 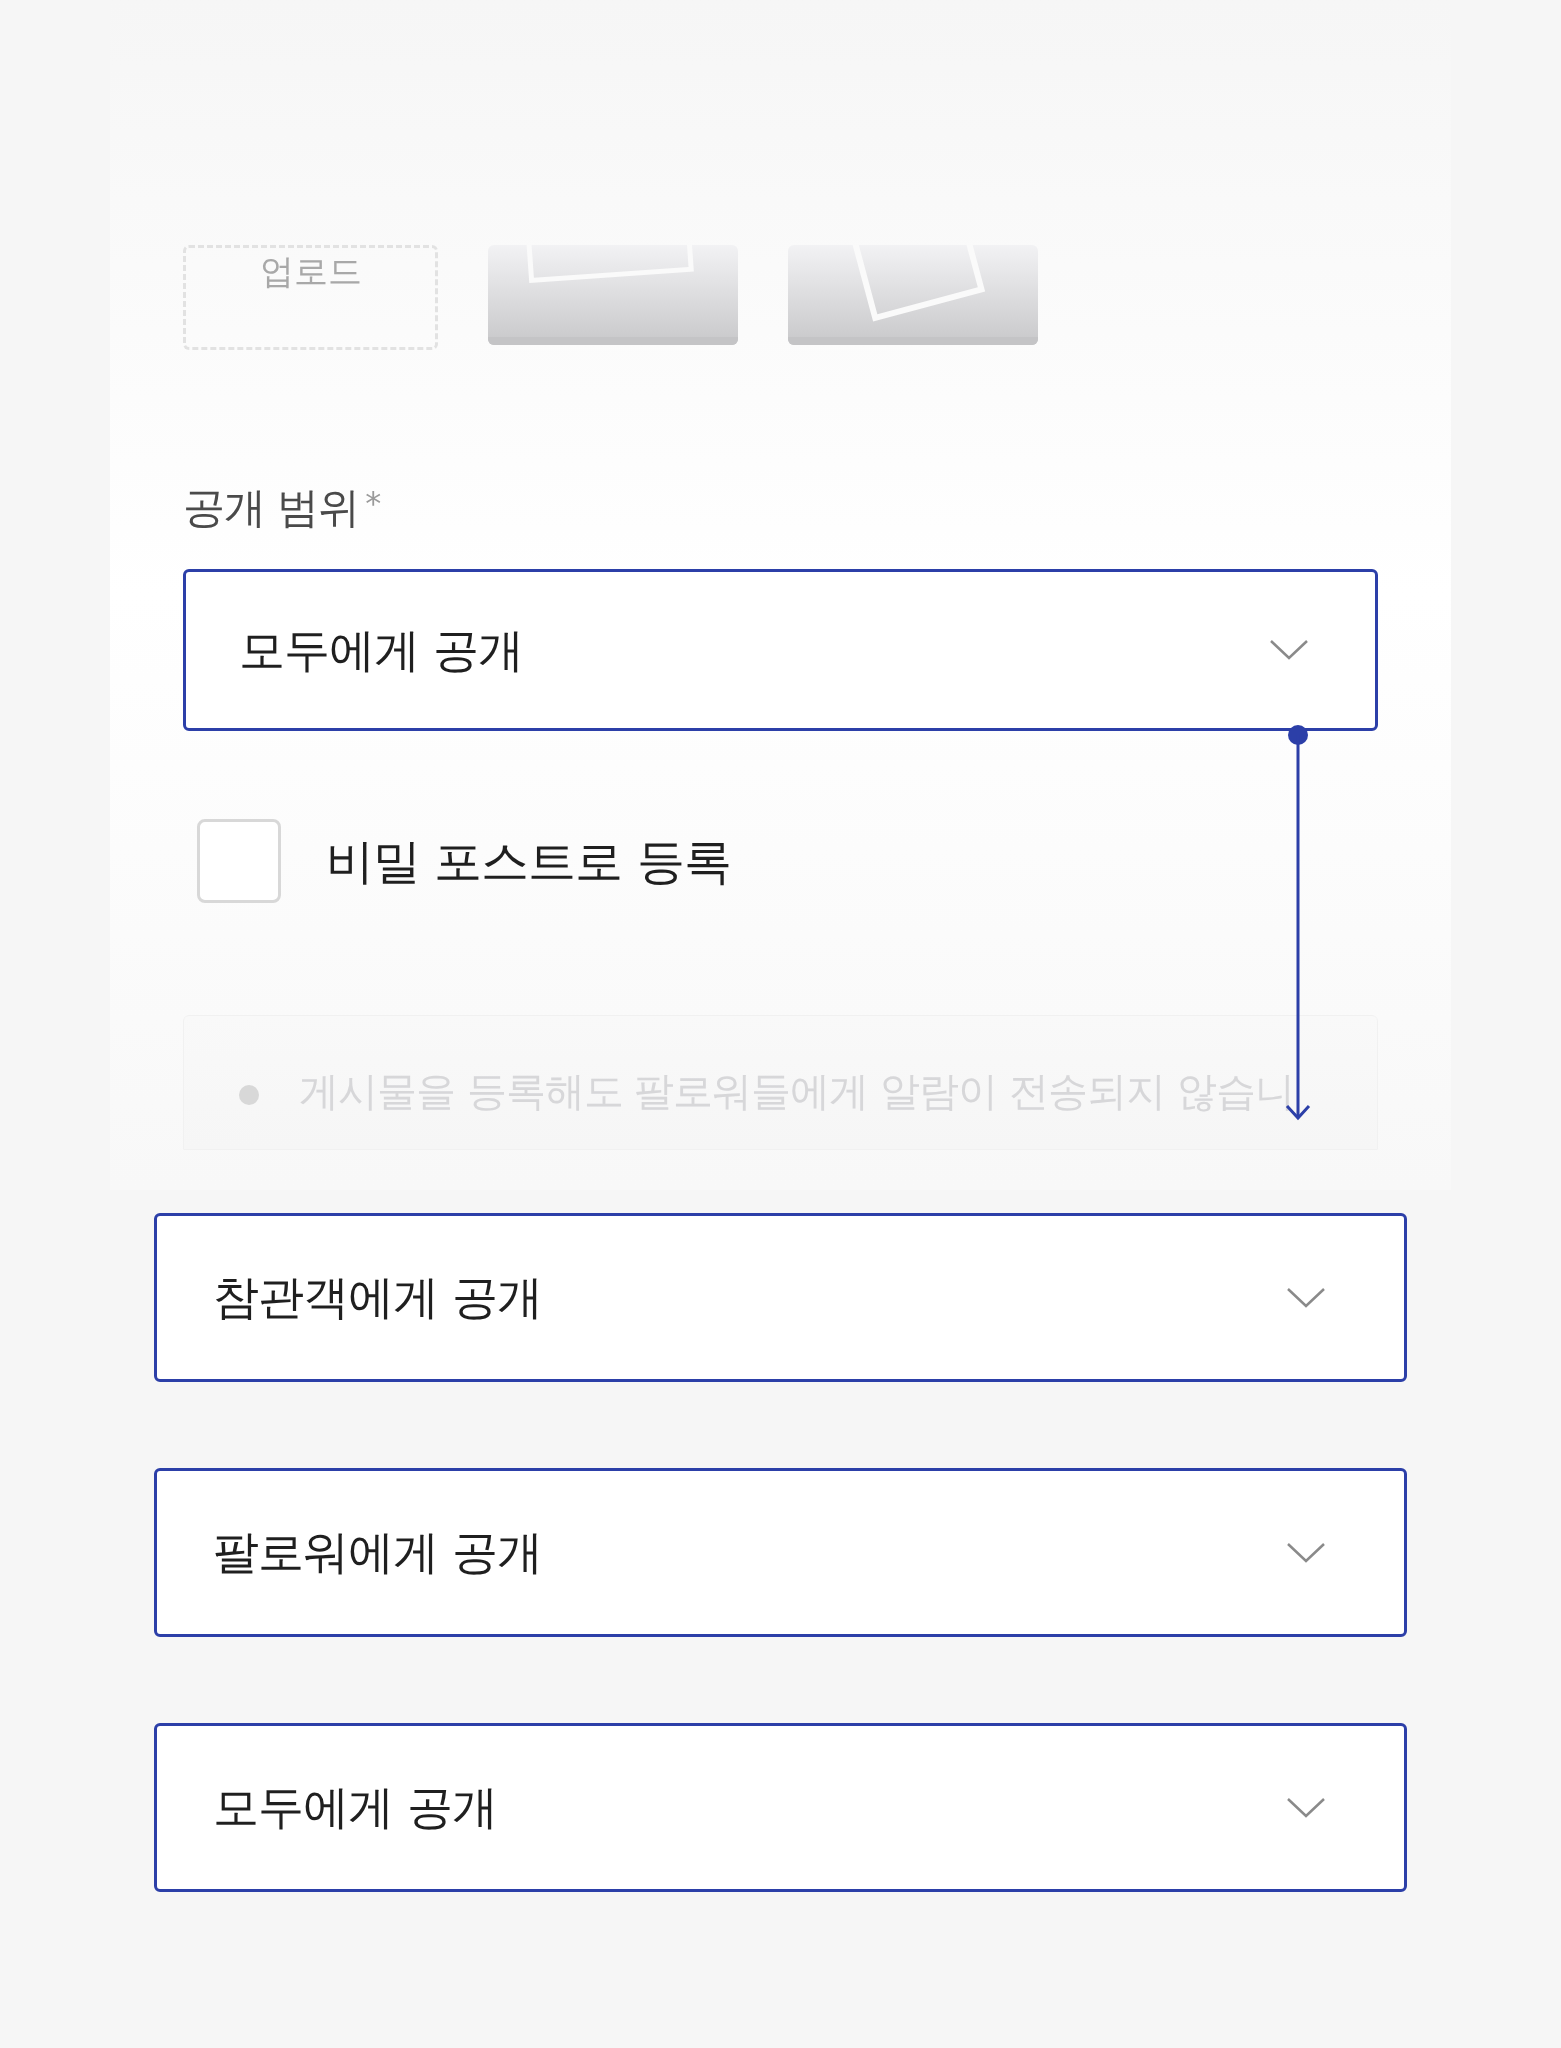 What do you see at coordinates (310, 271) in the screenshot?
I see `upload-label: 업로드` at bounding box center [310, 271].